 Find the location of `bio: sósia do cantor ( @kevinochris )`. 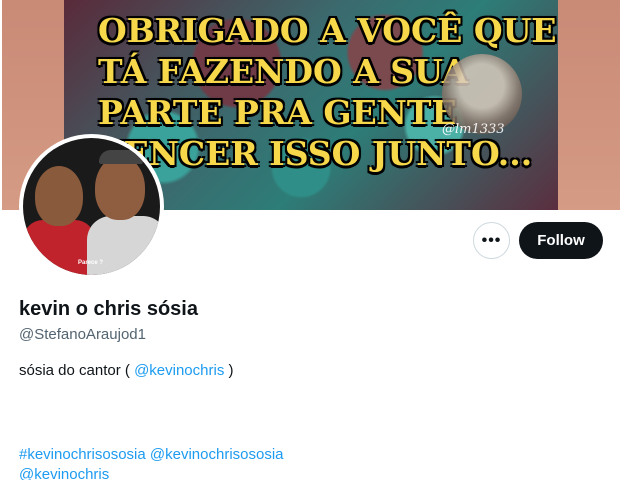

bio: sósia do cantor ( @kevinochris ) is located at coordinates (126, 370).